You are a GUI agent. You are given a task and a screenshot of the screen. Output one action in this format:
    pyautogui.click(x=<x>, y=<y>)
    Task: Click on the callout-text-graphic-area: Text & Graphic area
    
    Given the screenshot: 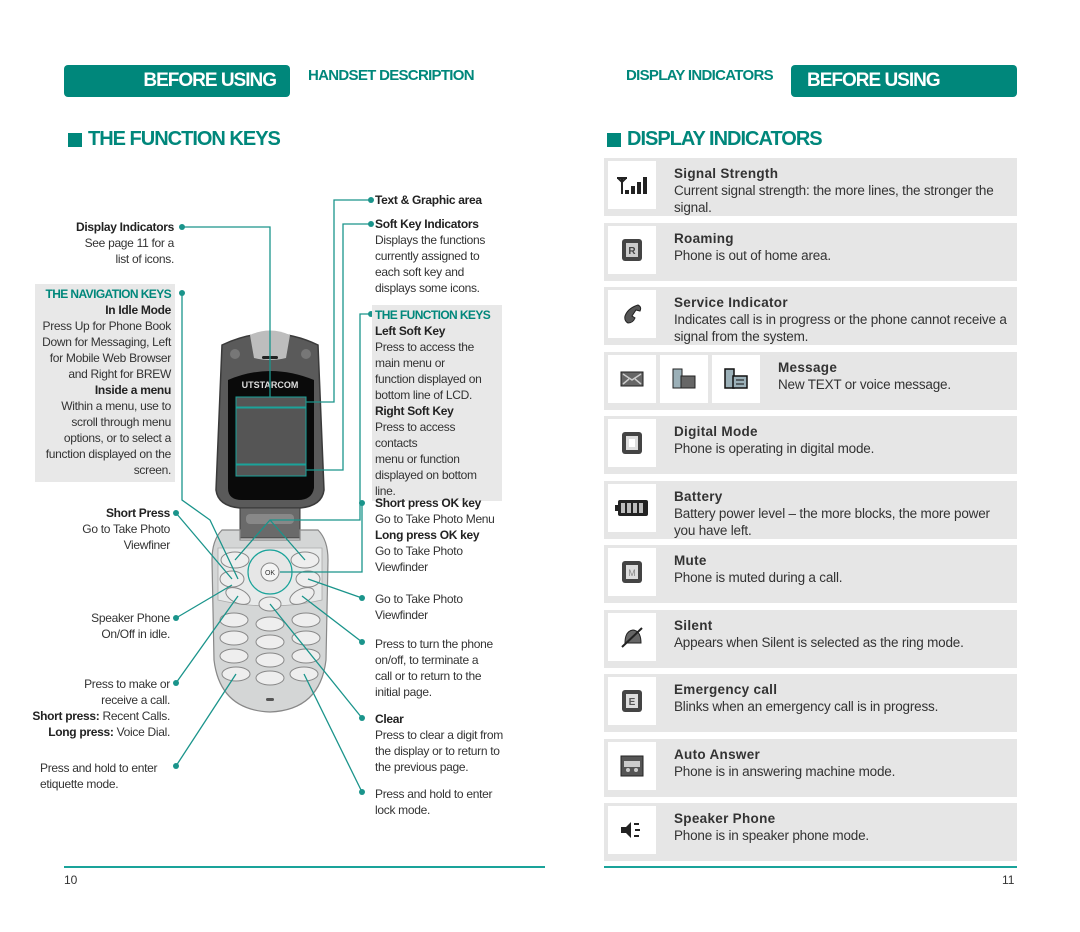 What is the action you would take?
    pyautogui.click(x=428, y=200)
    